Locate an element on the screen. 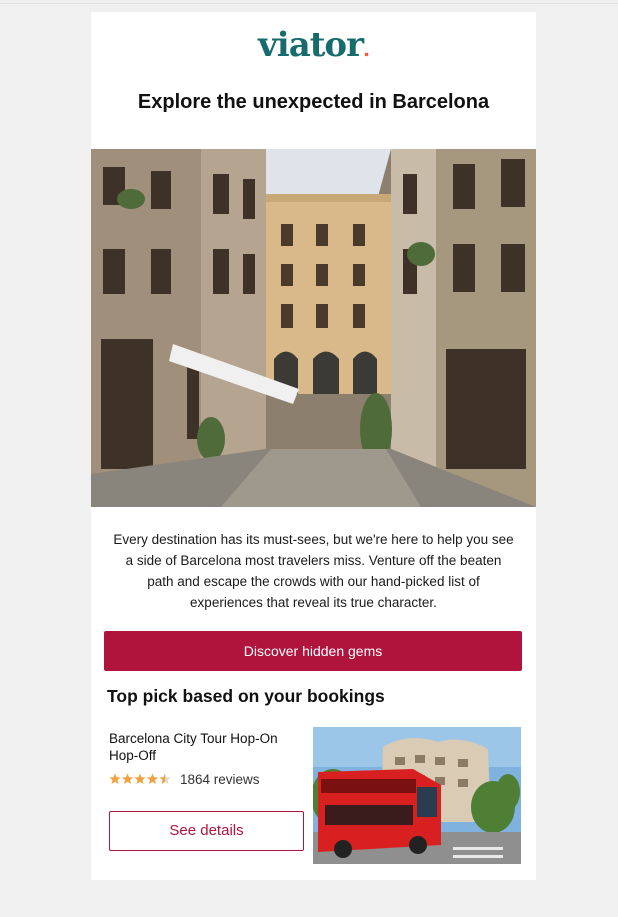 The image size is (618, 917). tour-rating: 1864 reviews is located at coordinates (184, 779).